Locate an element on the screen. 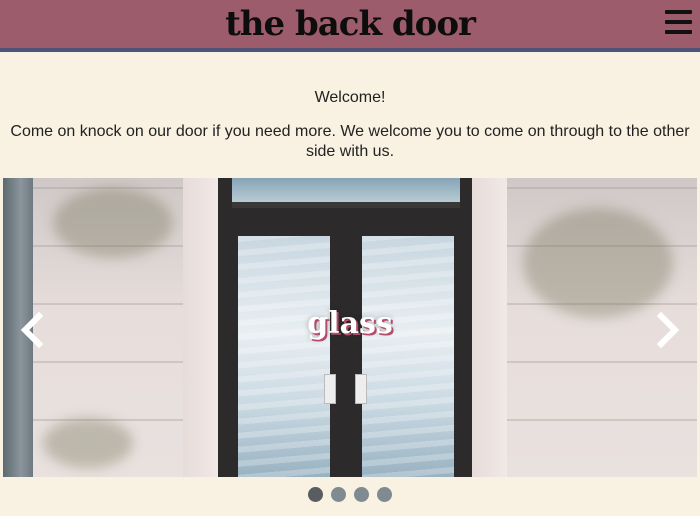 This screenshot has width=700, height=516. site-title: the back door is located at coordinates (350, 24).